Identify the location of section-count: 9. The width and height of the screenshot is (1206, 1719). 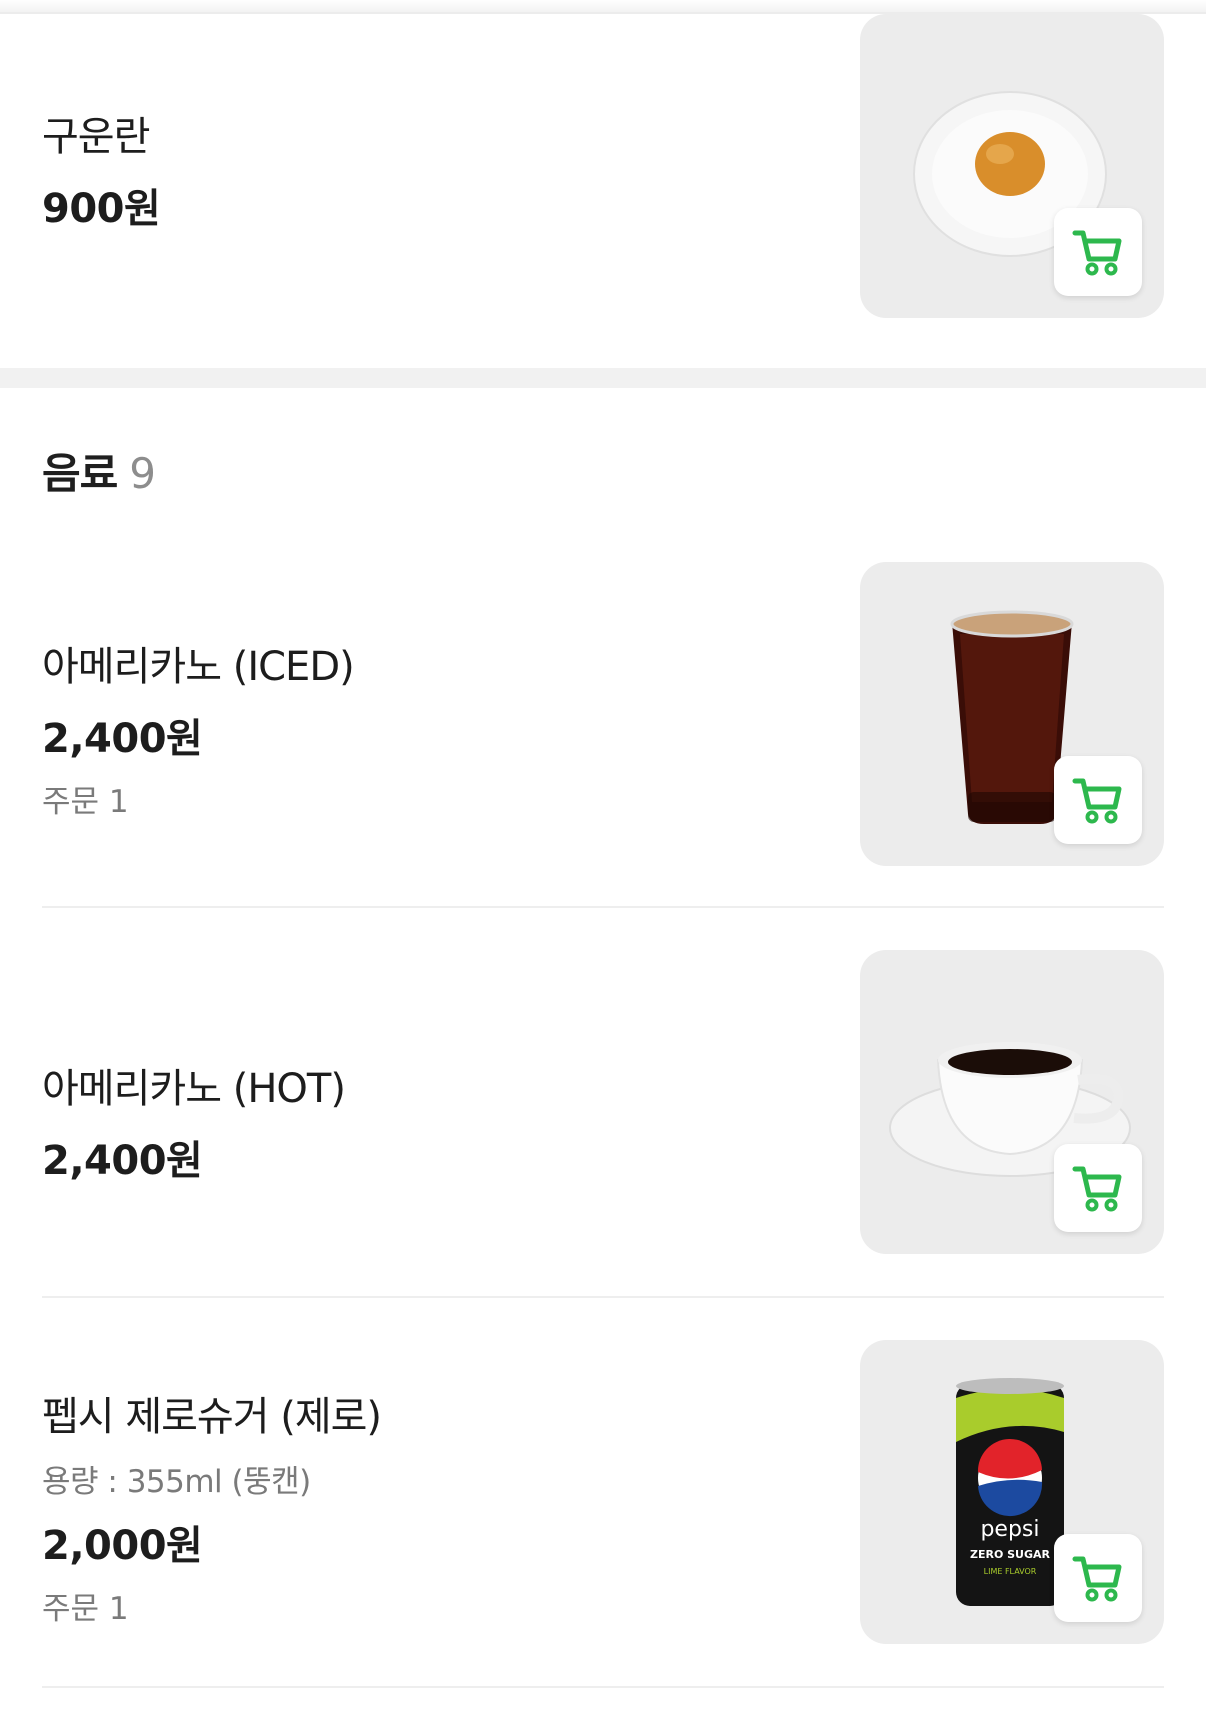
(142, 473).